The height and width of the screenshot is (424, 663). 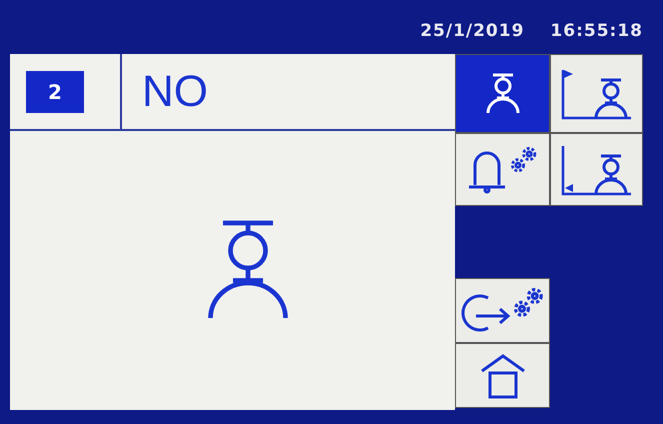 What do you see at coordinates (55, 91) in the screenshot?
I see `station-number: 2` at bounding box center [55, 91].